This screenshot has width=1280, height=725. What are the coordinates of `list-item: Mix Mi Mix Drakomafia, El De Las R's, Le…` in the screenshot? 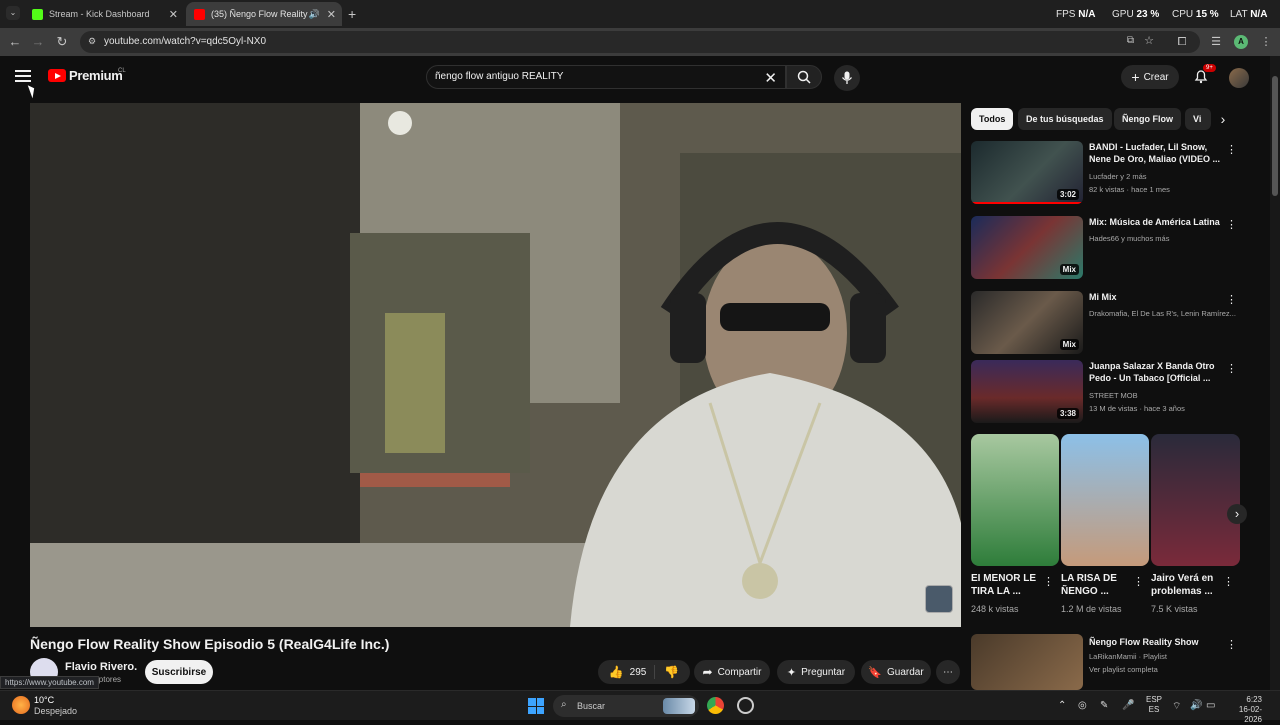 It's located at (1106, 324).